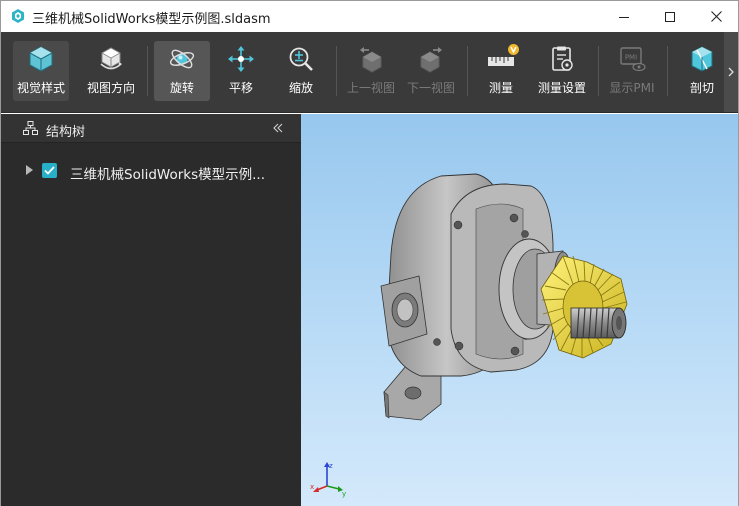  I want to click on minimize-button, so click(624, 16).